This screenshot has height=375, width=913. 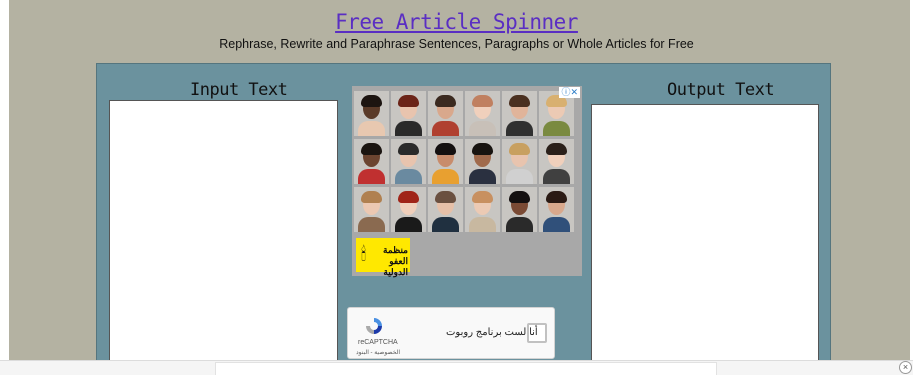 I want to click on bottom-ad-slot, so click(x=466, y=368).